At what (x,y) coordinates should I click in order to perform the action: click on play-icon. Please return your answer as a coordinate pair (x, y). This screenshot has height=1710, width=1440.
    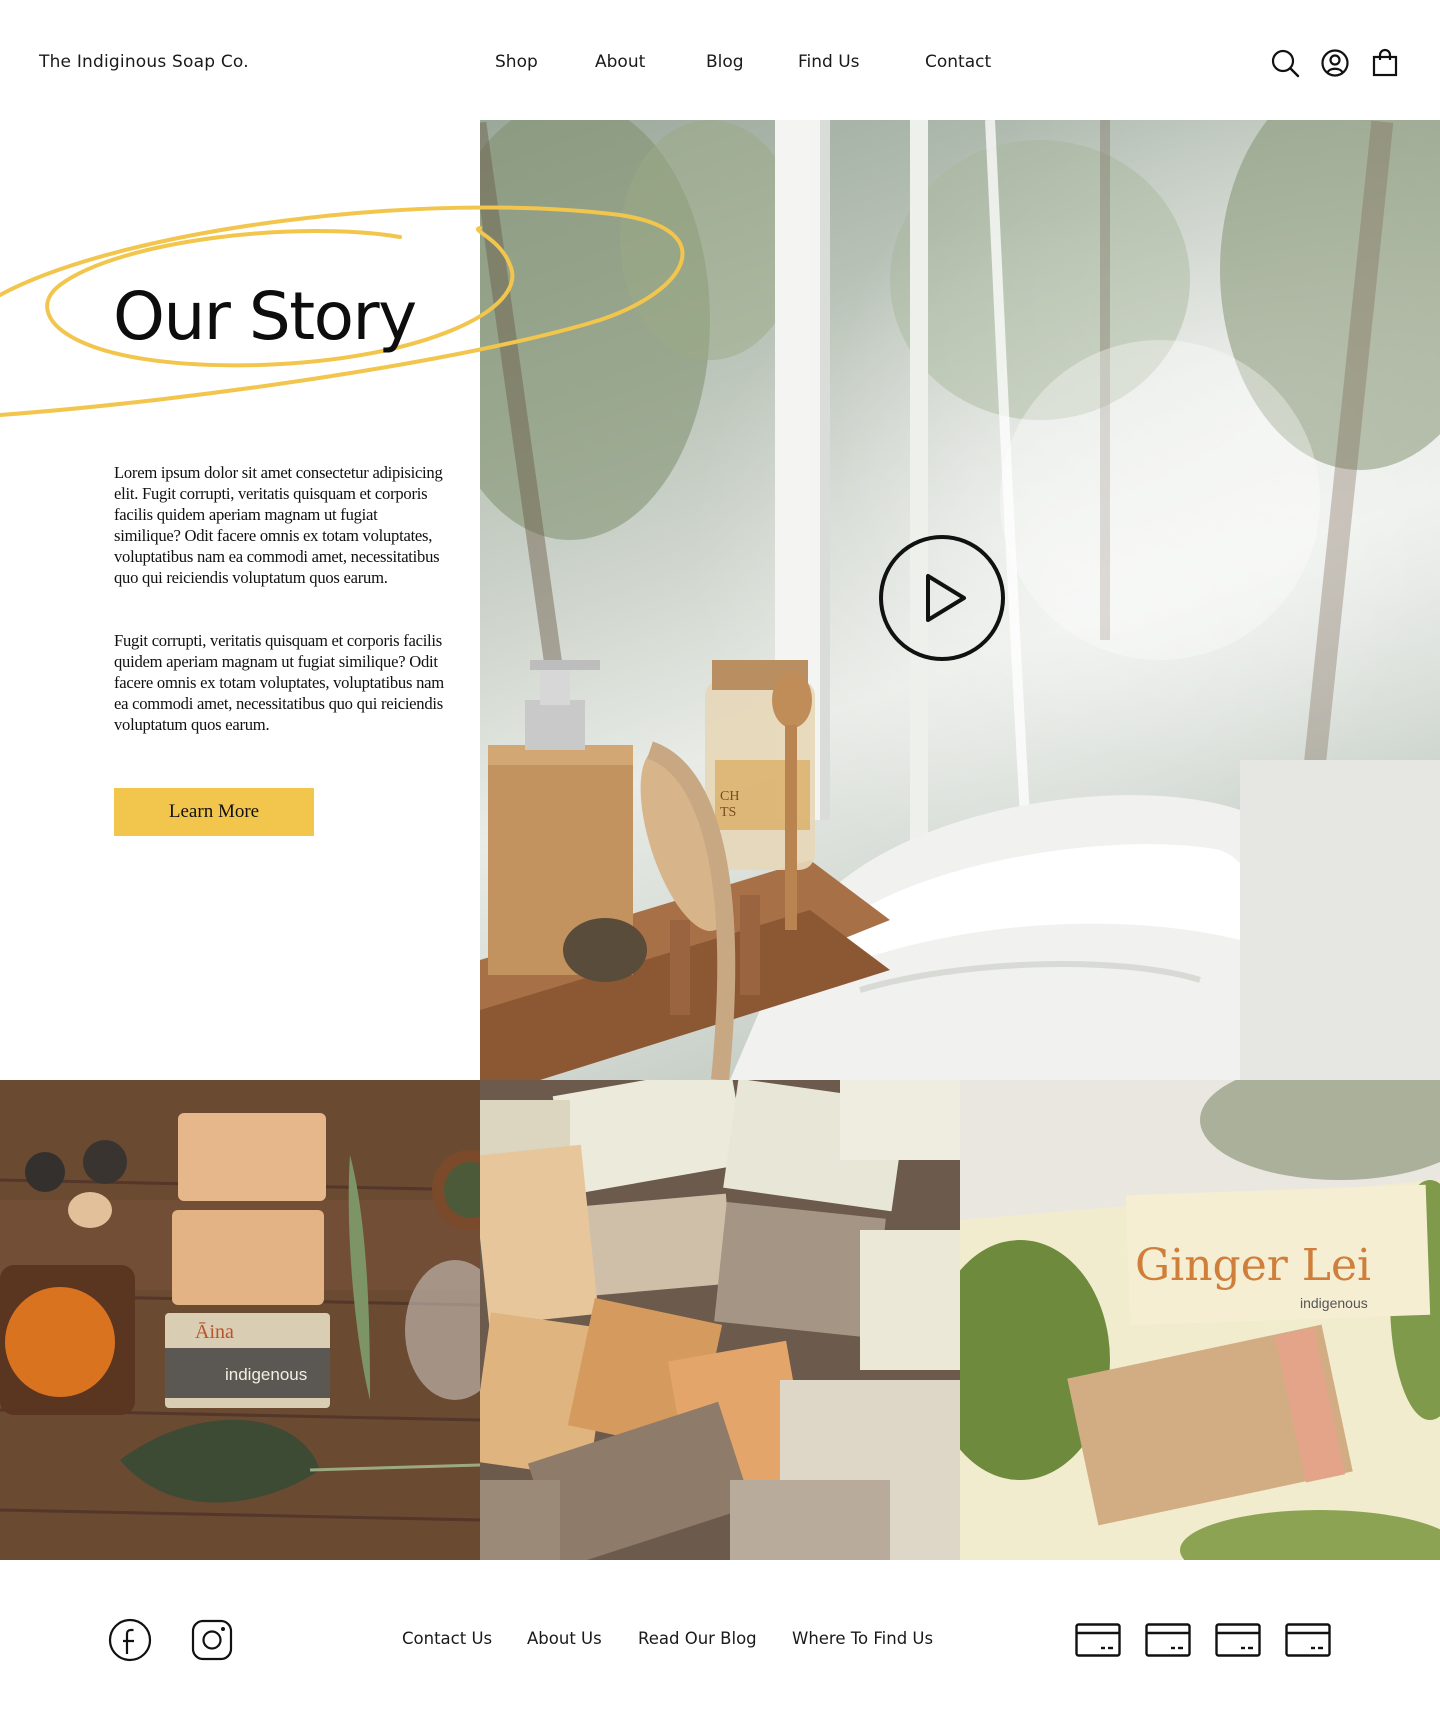
    Looking at the image, I should click on (942, 598).